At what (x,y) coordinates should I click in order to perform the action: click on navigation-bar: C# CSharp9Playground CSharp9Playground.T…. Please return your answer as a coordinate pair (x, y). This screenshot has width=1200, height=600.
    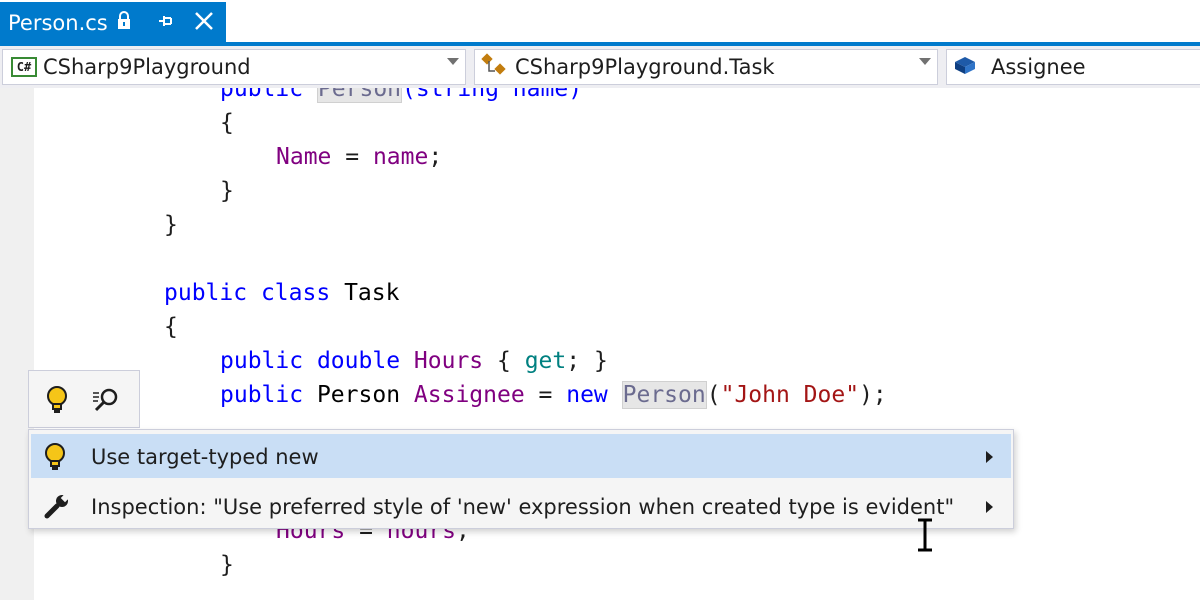
    Looking at the image, I should click on (600, 67).